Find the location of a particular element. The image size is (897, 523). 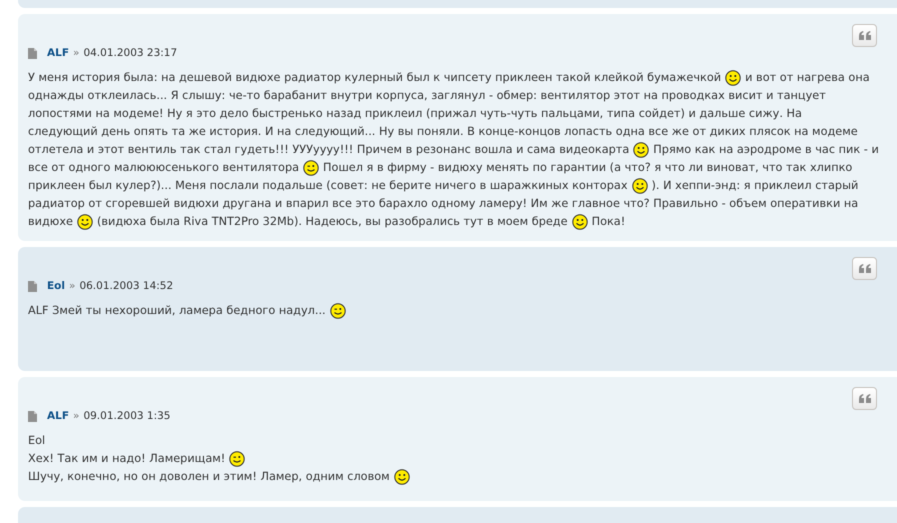

post-text: приклеен был кулер?)... Меня послали подальше (совет: не берите ничего в шаражкиных конторах is located at coordinates (328, 186).